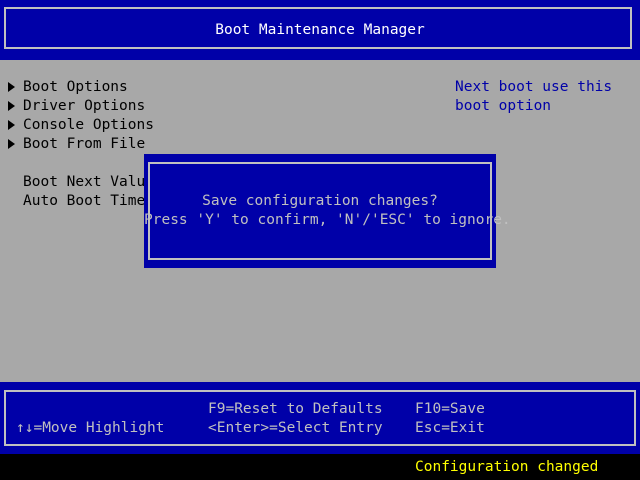  Describe the element at coordinates (88, 201) in the screenshot. I see `field-auto-boot-time: Auto Boot Time-` at that location.